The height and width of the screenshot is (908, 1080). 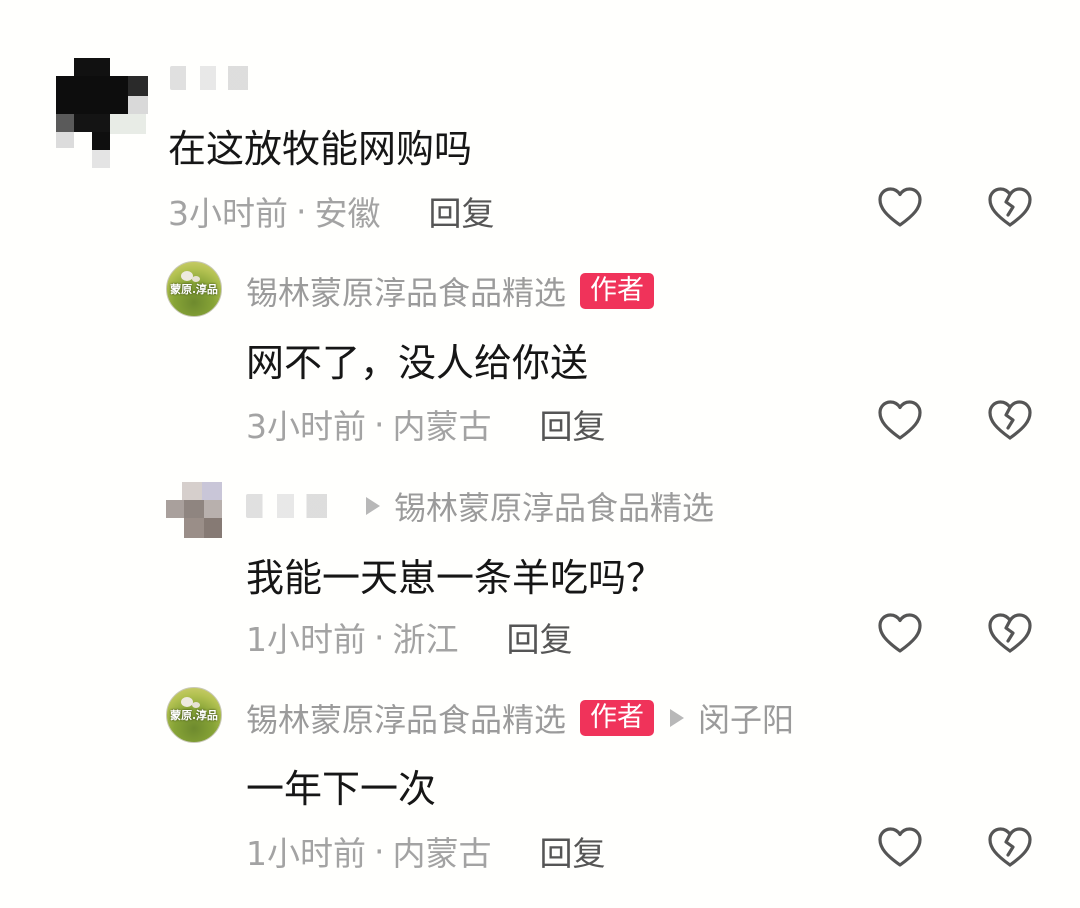 What do you see at coordinates (347, 213) in the screenshot?
I see `location: 安徽` at bounding box center [347, 213].